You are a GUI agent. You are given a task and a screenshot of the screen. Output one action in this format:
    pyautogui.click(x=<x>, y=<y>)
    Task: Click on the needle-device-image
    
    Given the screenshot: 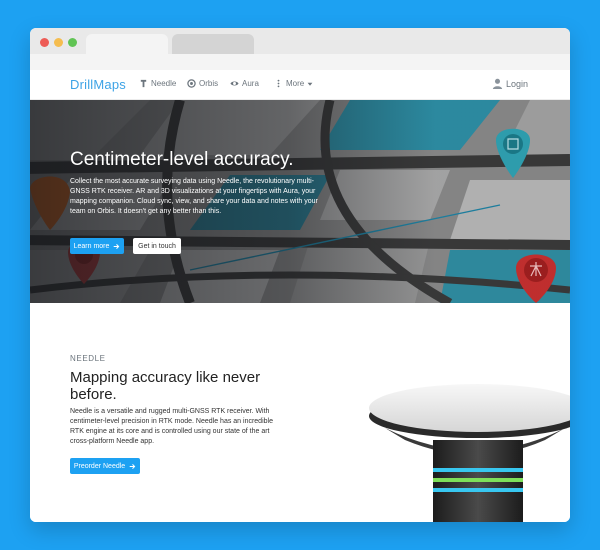 What is the action you would take?
    pyautogui.click(x=469, y=453)
    